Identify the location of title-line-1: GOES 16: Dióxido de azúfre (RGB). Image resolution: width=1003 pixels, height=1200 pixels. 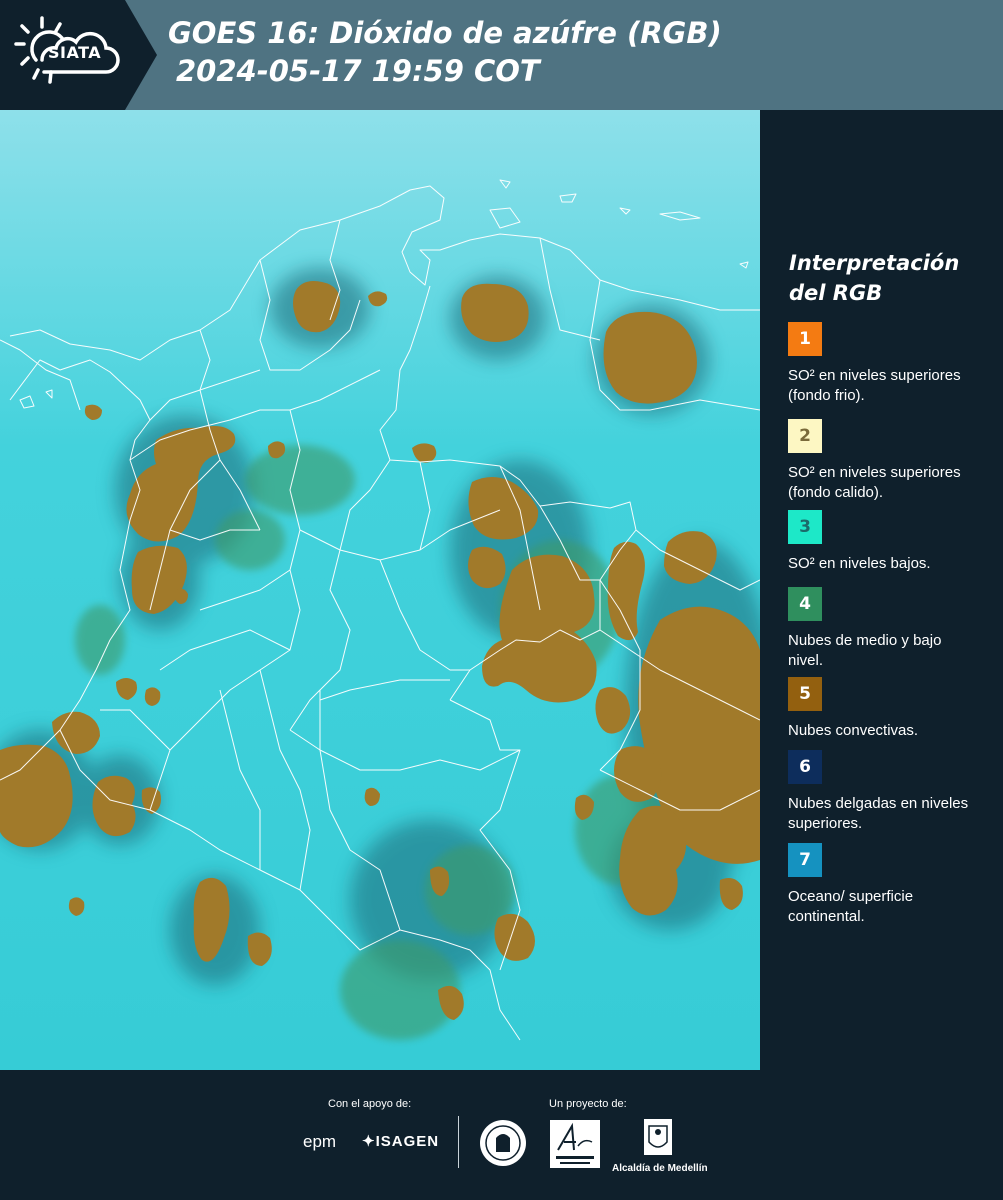
(445, 33).